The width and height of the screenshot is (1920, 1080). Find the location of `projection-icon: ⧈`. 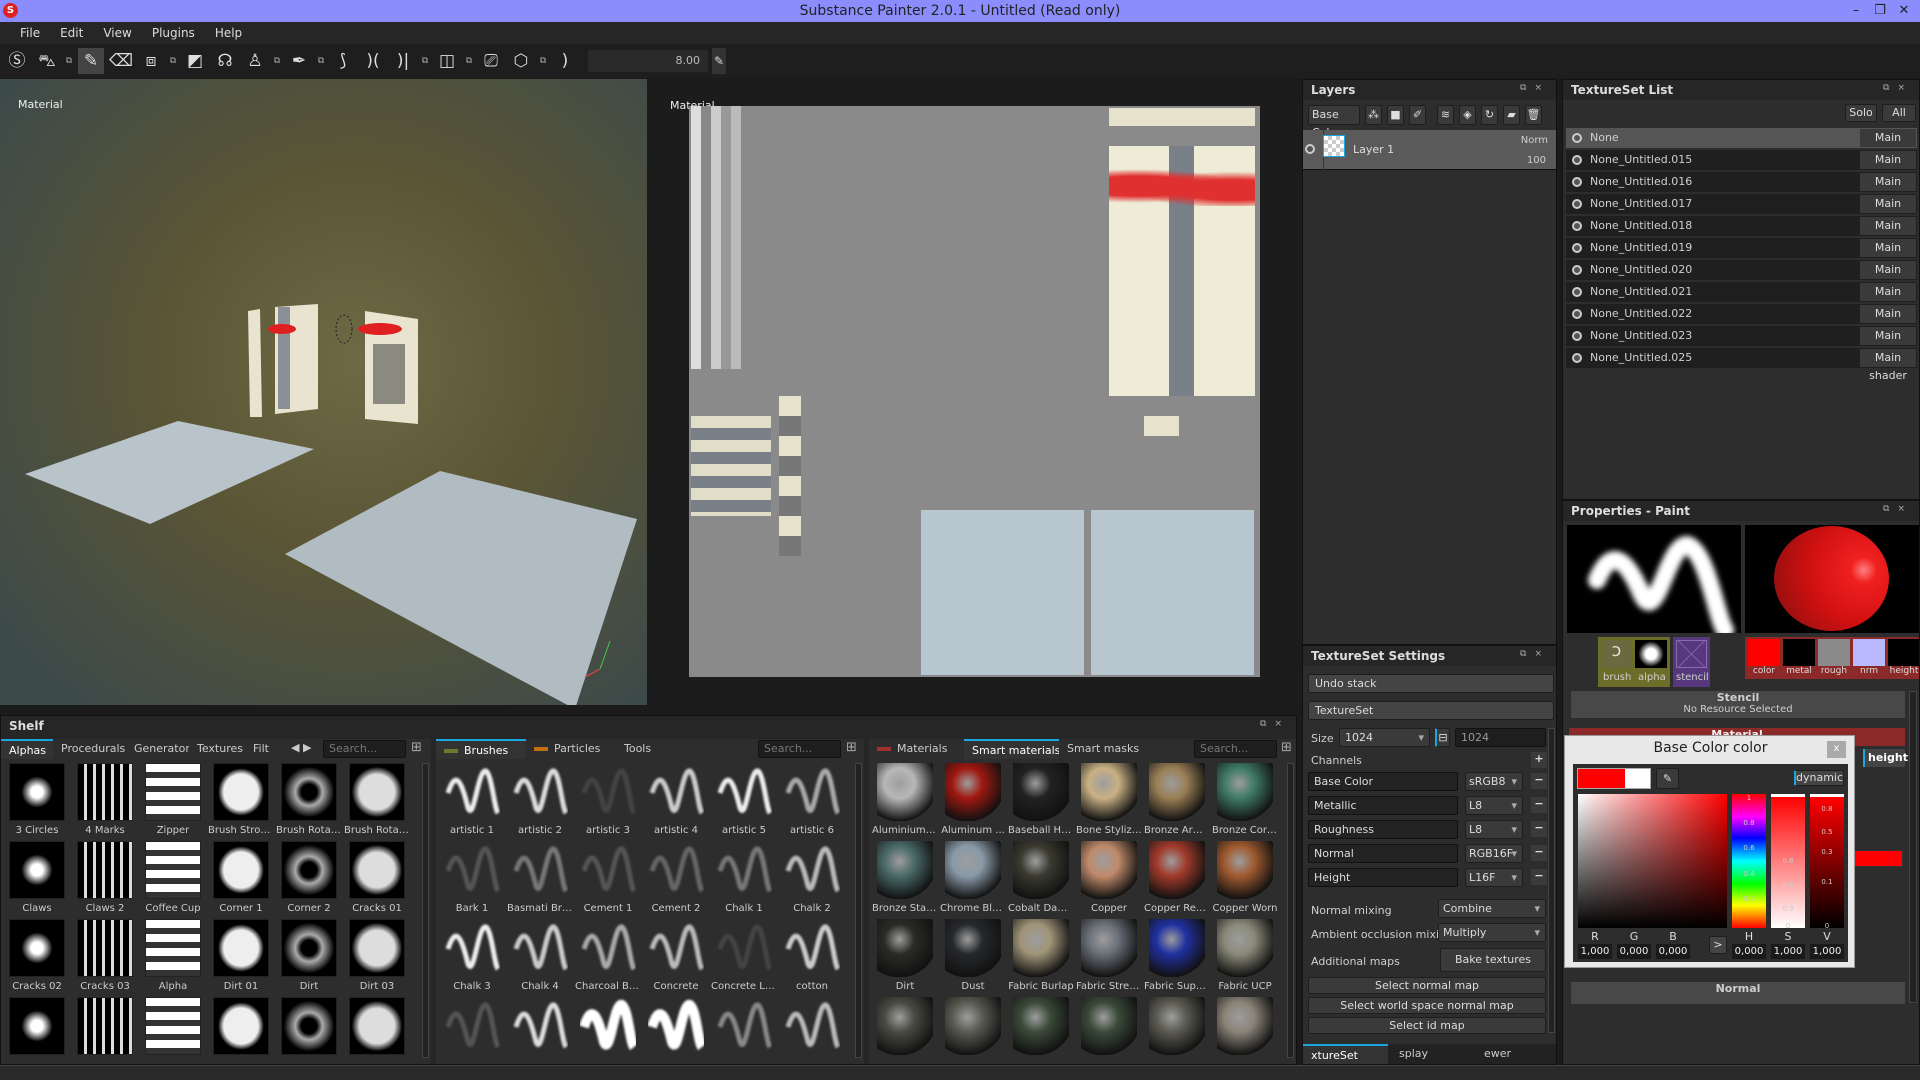

projection-icon: ⧈ is located at coordinates (151, 61).